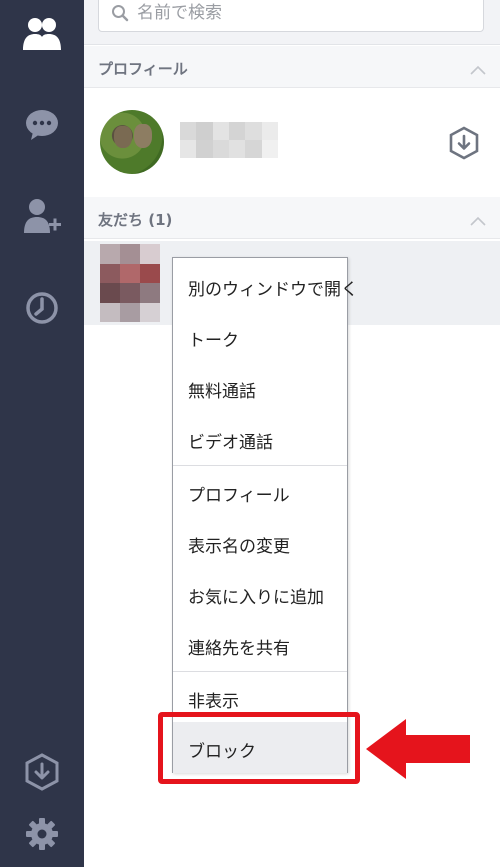 This screenshot has width=500, height=867. I want to click on menu-item-change-display-name: 表示名の変更, so click(260, 542).